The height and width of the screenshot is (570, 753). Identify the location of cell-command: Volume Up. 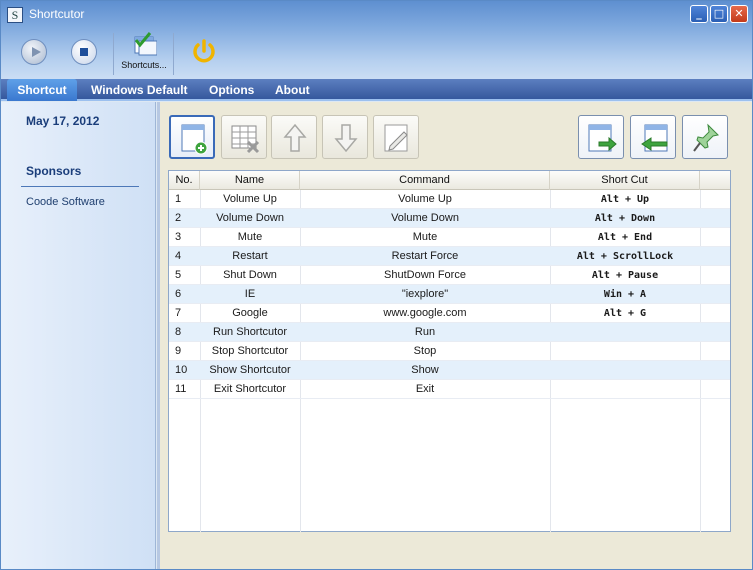
(425, 199).